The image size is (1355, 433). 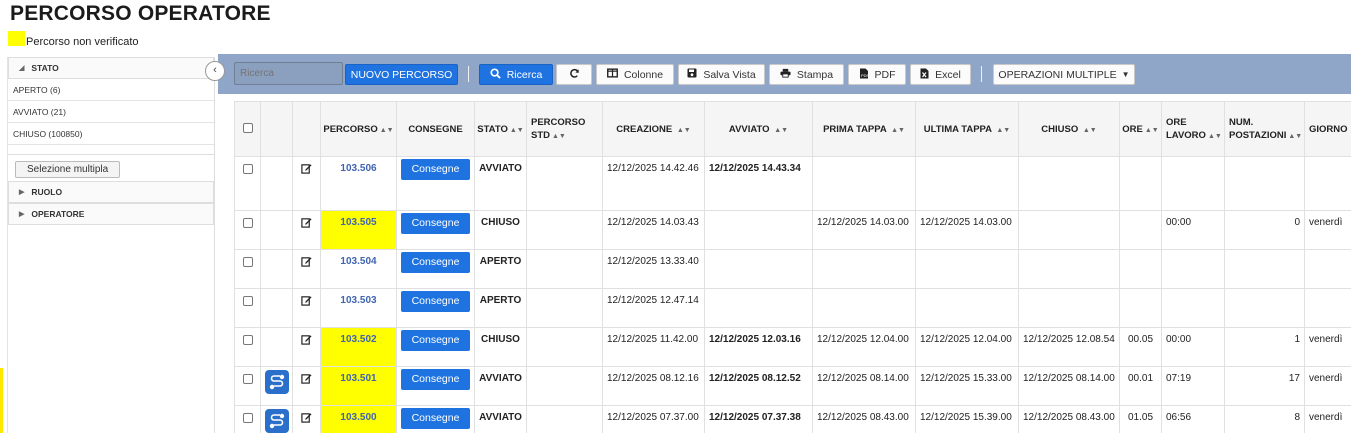 I want to click on table-row: 103.504 Consegne APERTO 12/12/2025 13.33.40, so click(x=792, y=269).